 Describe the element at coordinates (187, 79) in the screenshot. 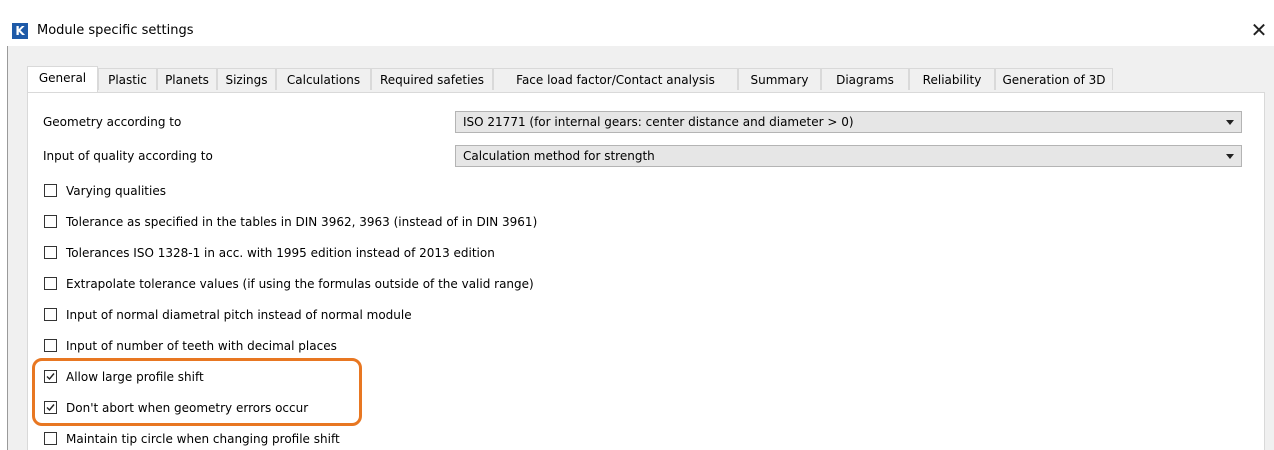

I see `tab-planets: Planets` at that location.